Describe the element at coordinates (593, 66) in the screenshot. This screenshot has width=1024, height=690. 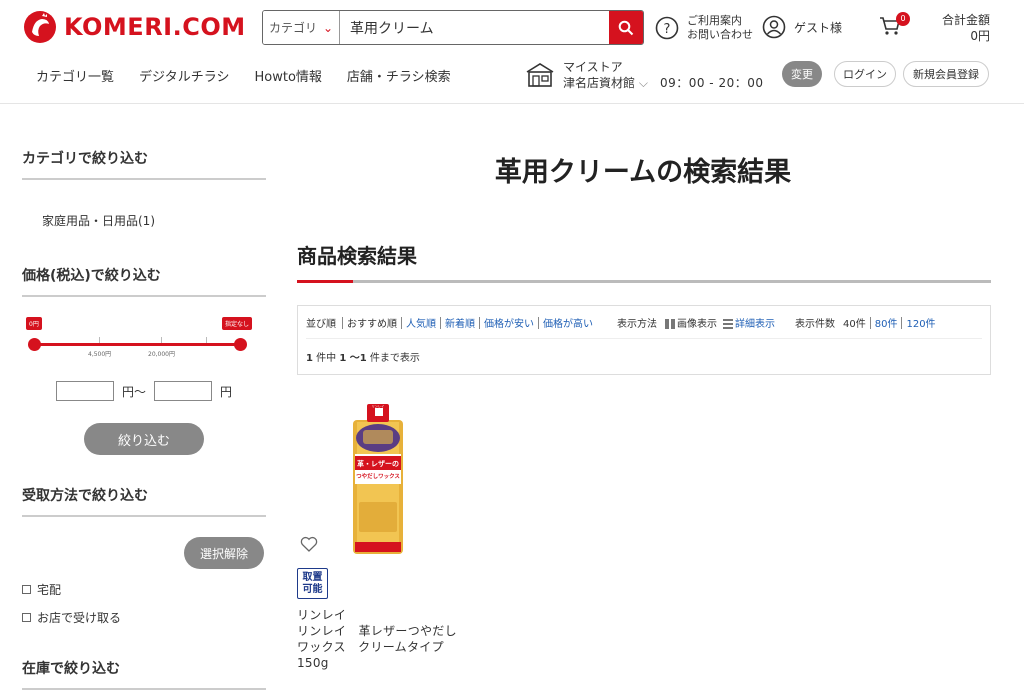
I see `store-line1: マイストア` at that location.